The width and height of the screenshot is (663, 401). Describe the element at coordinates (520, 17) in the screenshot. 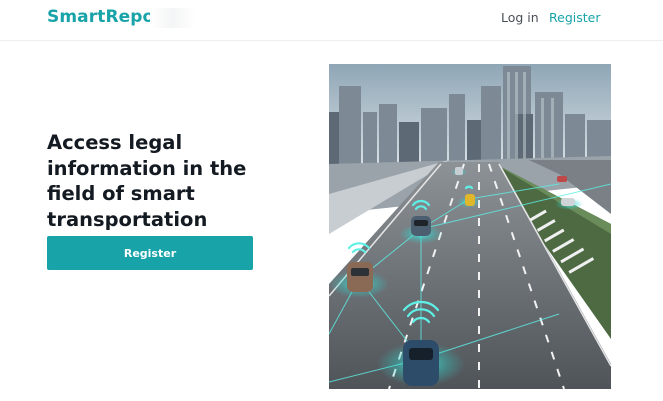

I see `login-link: Log in` at that location.